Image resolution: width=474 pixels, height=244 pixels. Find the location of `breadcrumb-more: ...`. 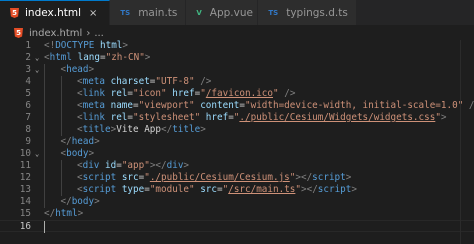

breadcrumb-more: ... is located at coordinates (99, 33).